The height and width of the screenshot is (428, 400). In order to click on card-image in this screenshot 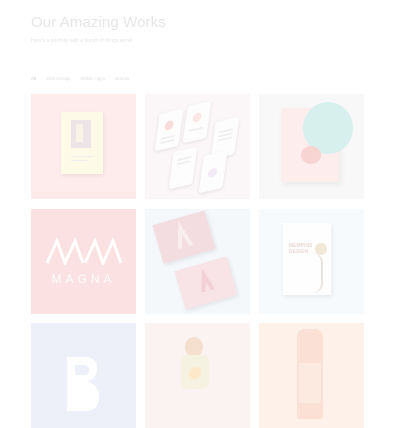, I will do `click(317, 142)`.